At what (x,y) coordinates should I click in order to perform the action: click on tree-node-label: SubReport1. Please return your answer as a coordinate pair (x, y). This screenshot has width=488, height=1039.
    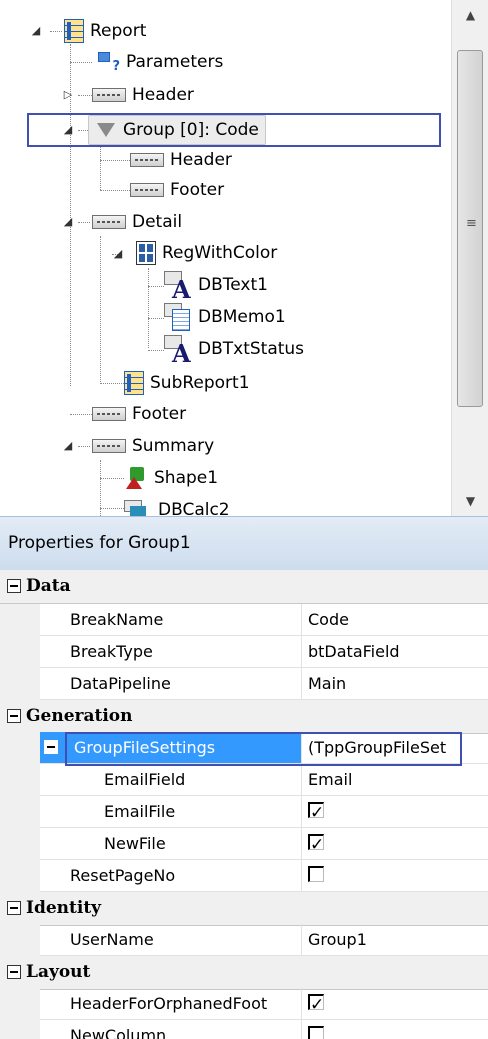
    Looking at the image, I should click on (200, 383).